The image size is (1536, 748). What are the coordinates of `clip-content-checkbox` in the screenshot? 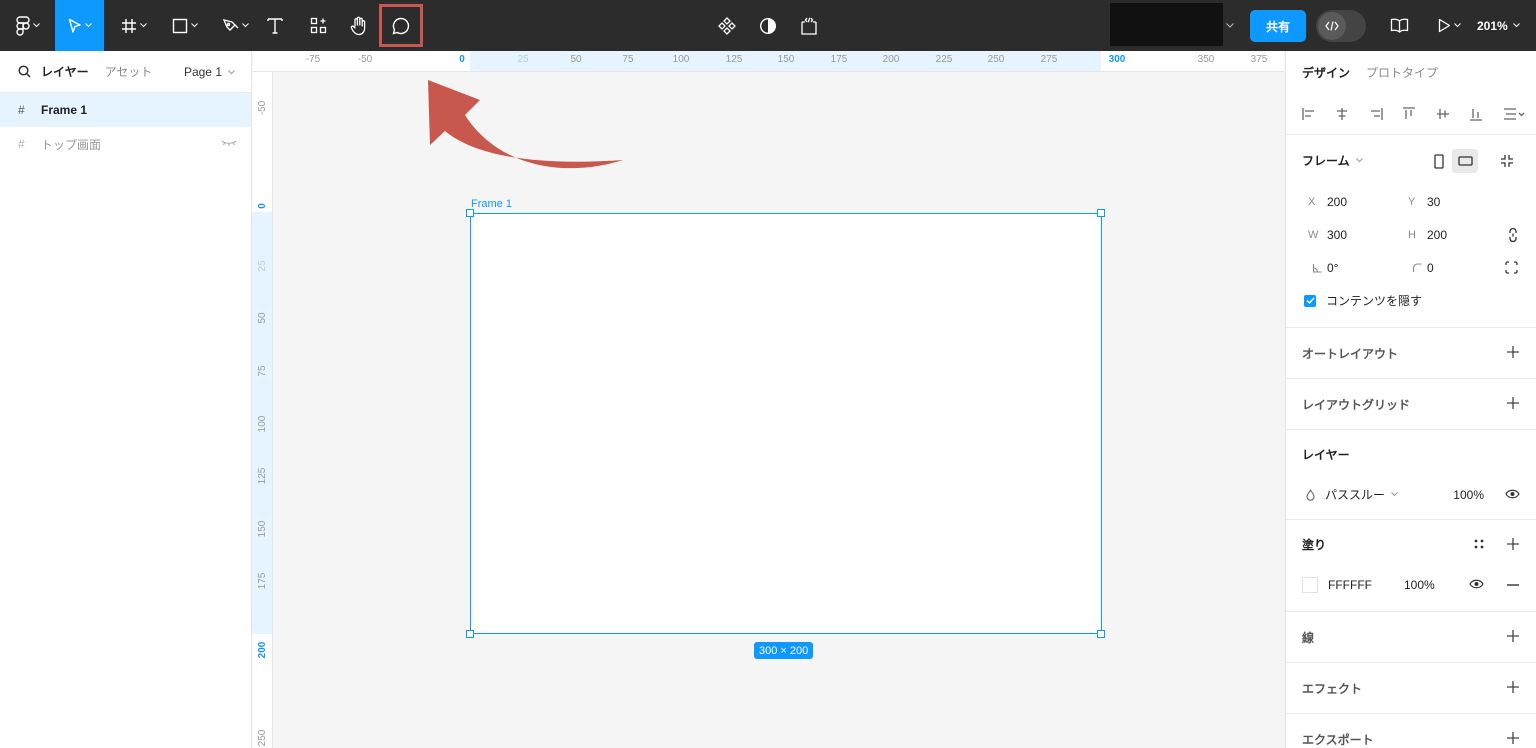 It's located at (1310, 300).